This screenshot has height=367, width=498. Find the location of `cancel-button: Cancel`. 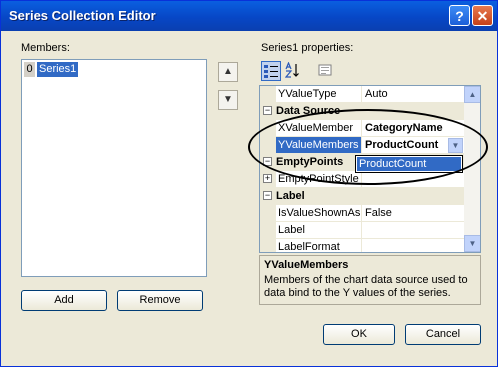

cancel-button: Cancel is located at coordinates (443, 334).